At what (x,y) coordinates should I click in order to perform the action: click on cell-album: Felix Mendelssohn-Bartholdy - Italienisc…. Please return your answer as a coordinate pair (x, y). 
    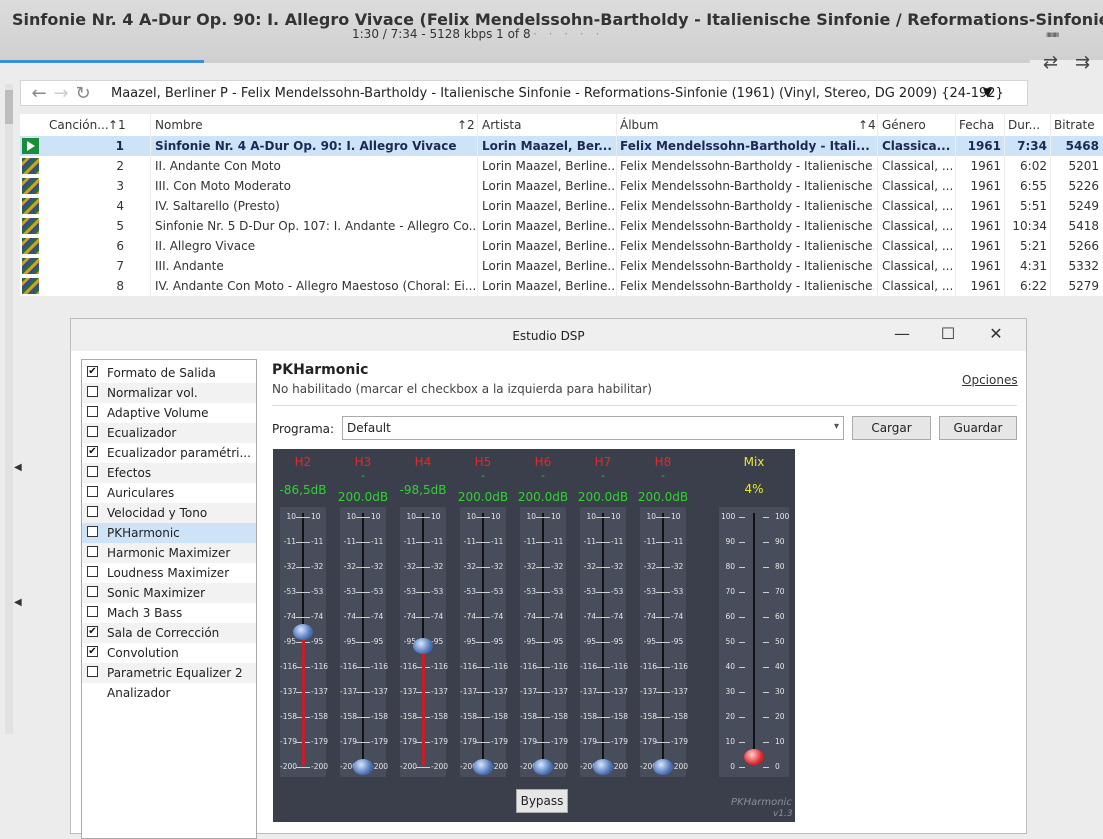
    Looking at the image, I should click on (747, 206).